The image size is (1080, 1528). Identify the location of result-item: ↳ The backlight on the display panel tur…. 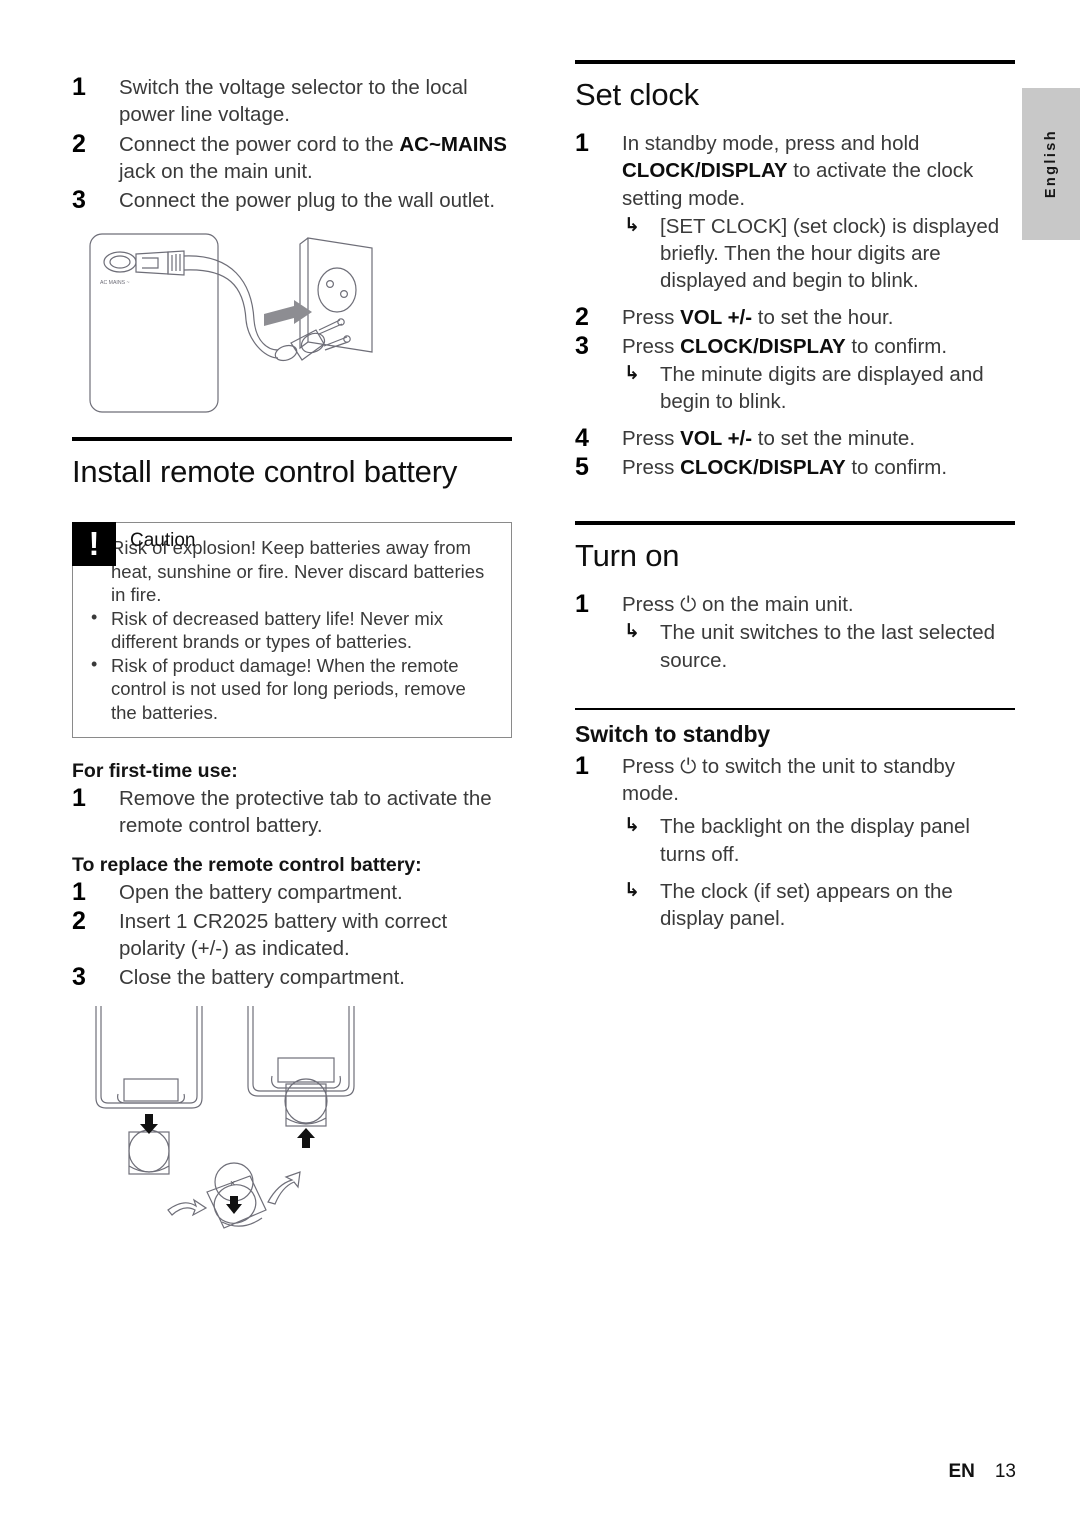
(818, 840).